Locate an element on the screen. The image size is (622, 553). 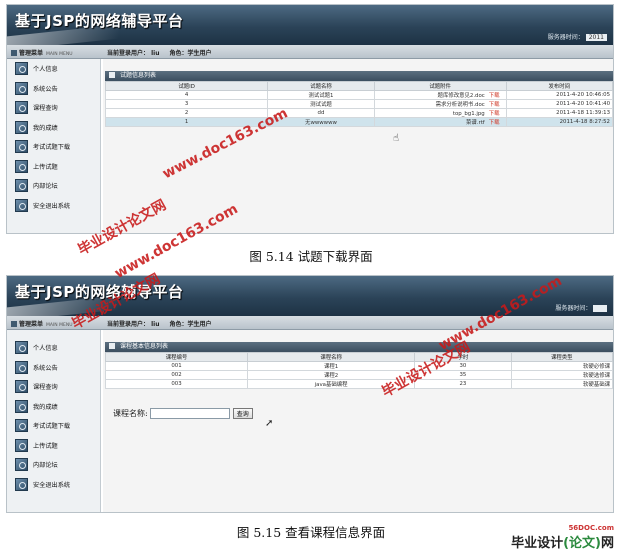
server-time-value: 2011 is located at coordinates (596, 37).